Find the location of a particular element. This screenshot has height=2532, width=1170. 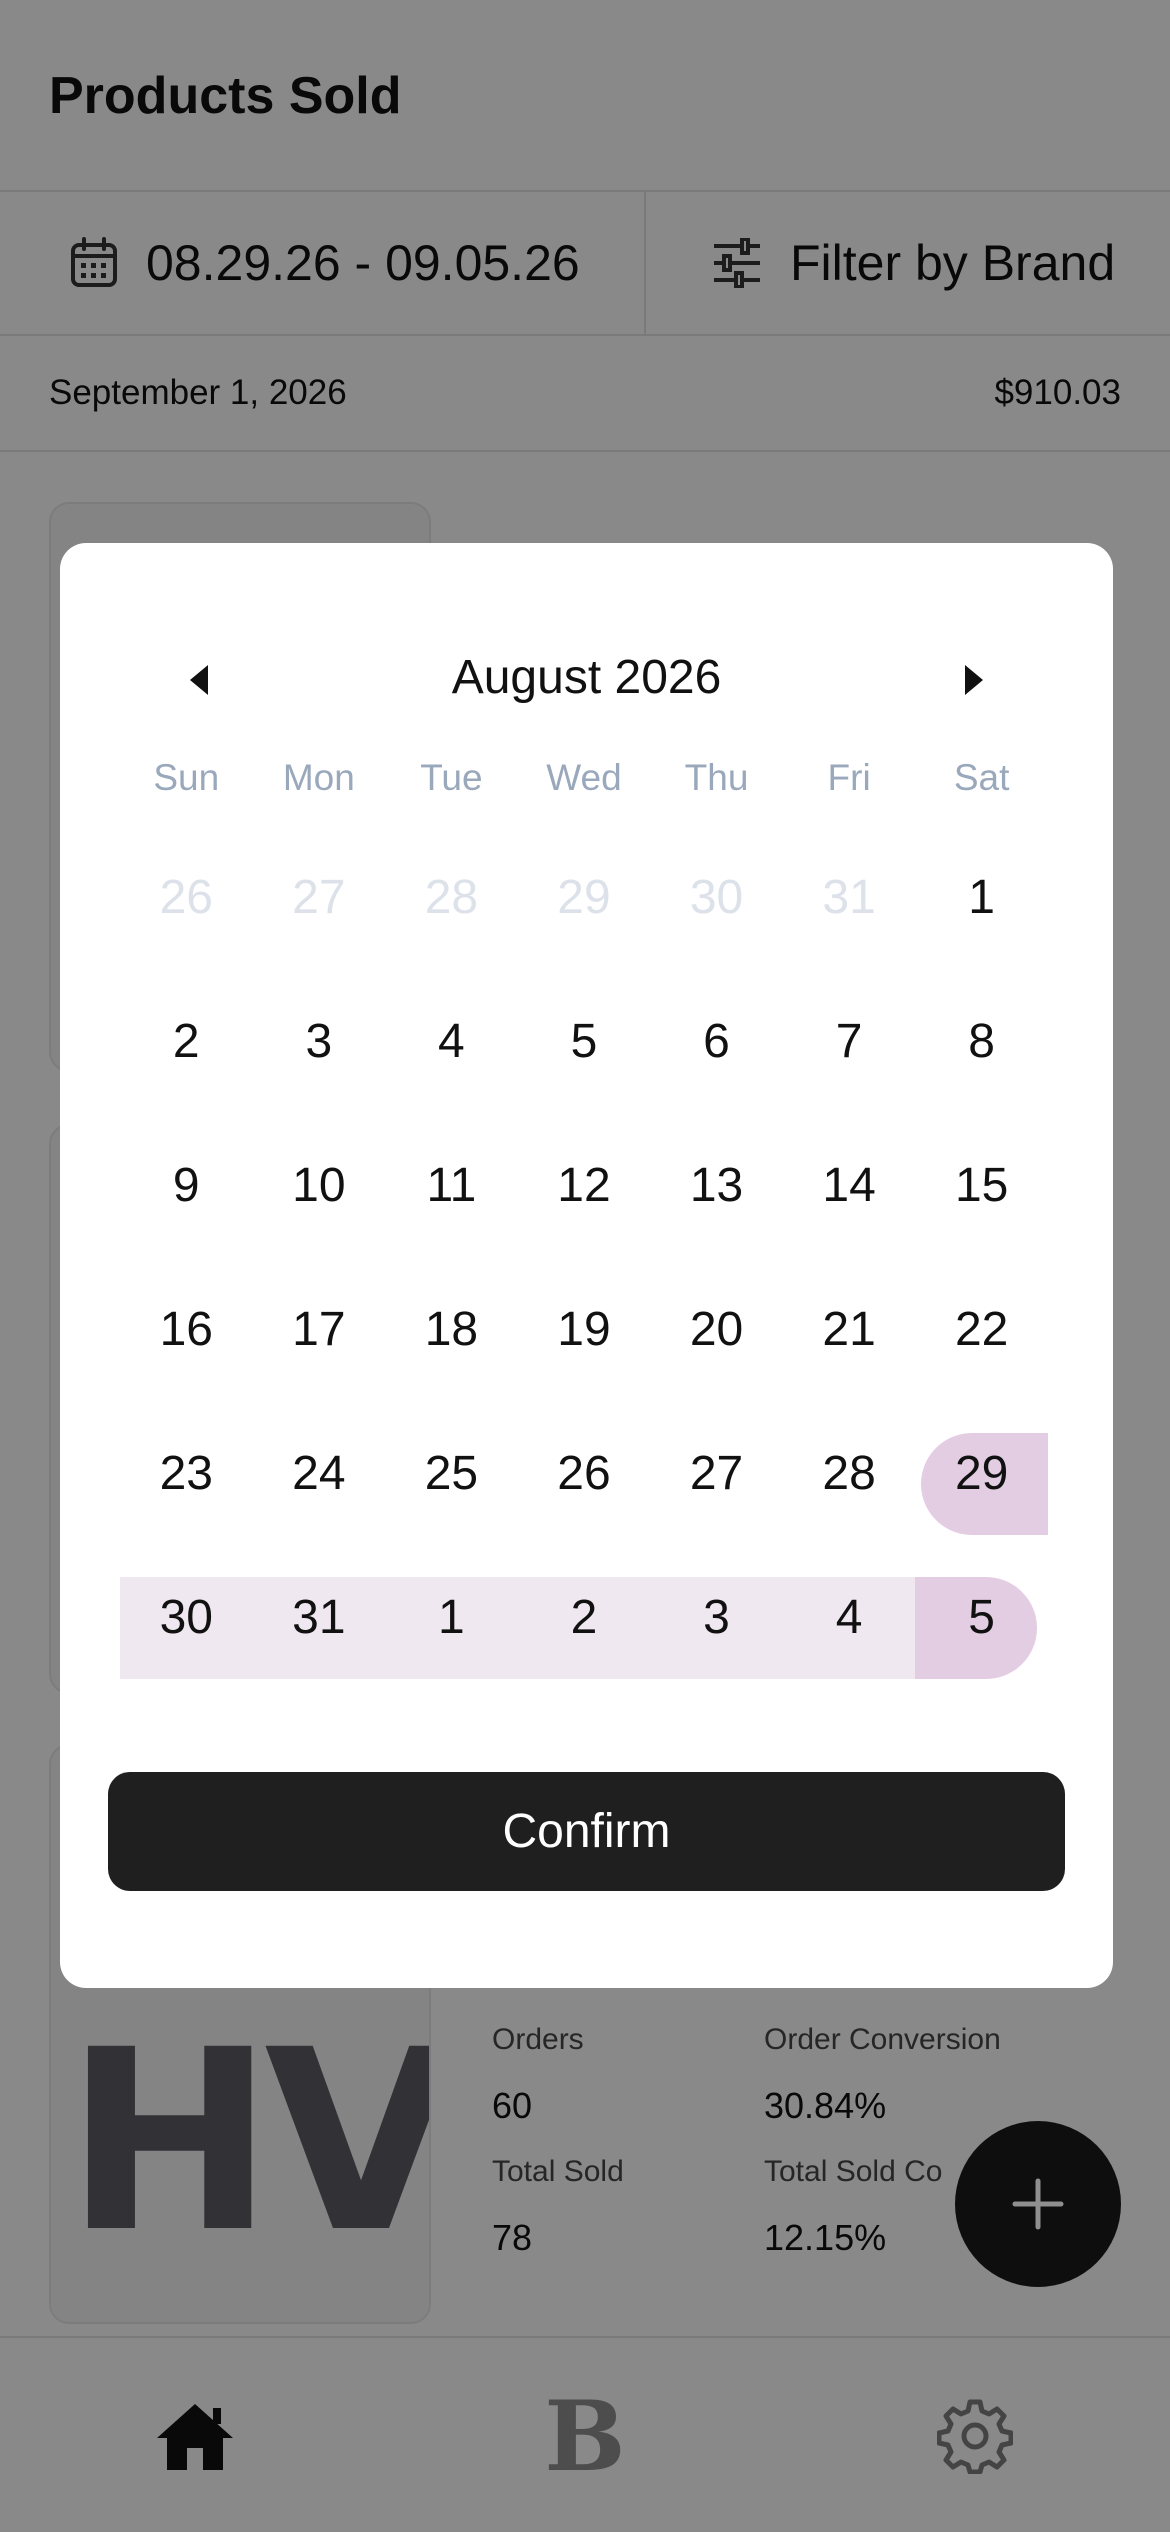

calendar-day-in-range: 30 is located at coordinates (186, 1617).